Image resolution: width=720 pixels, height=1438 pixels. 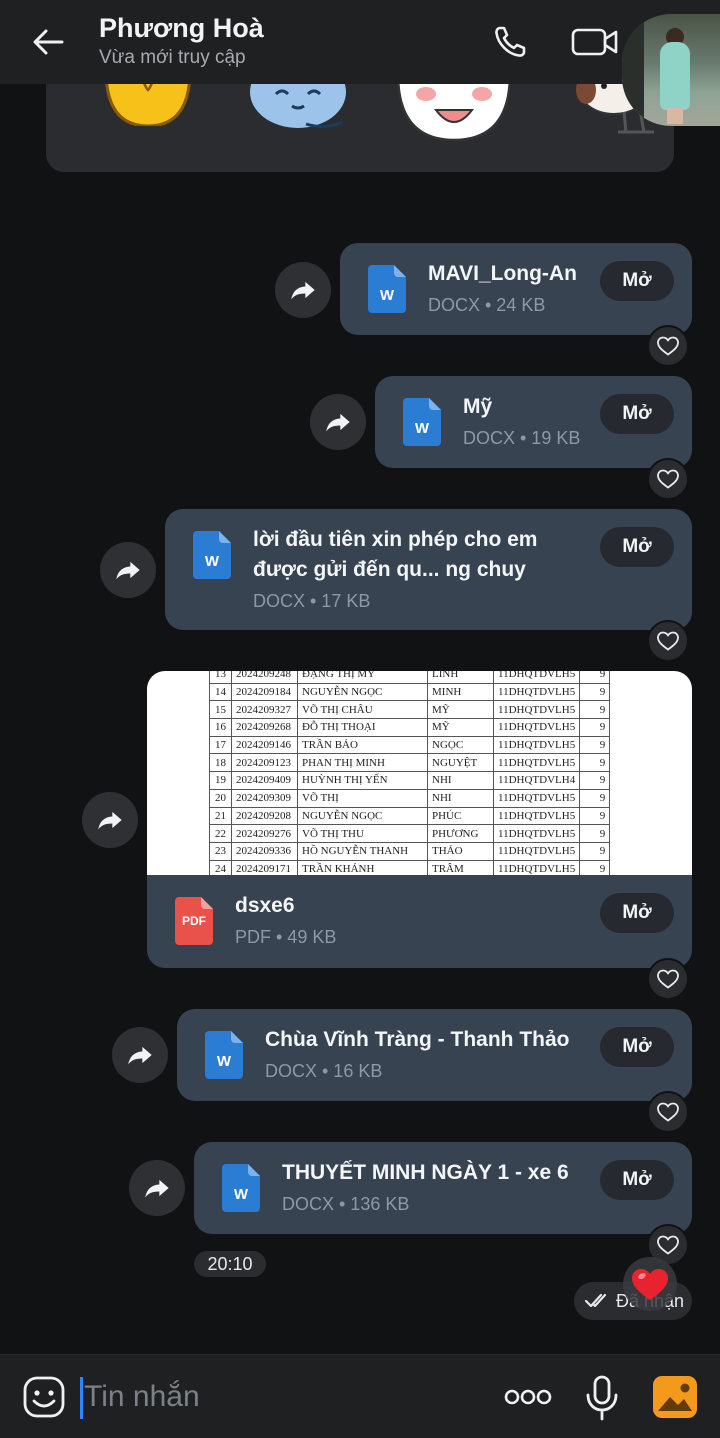 I want to click on double-check-icon, so click(x=595, y=1300).